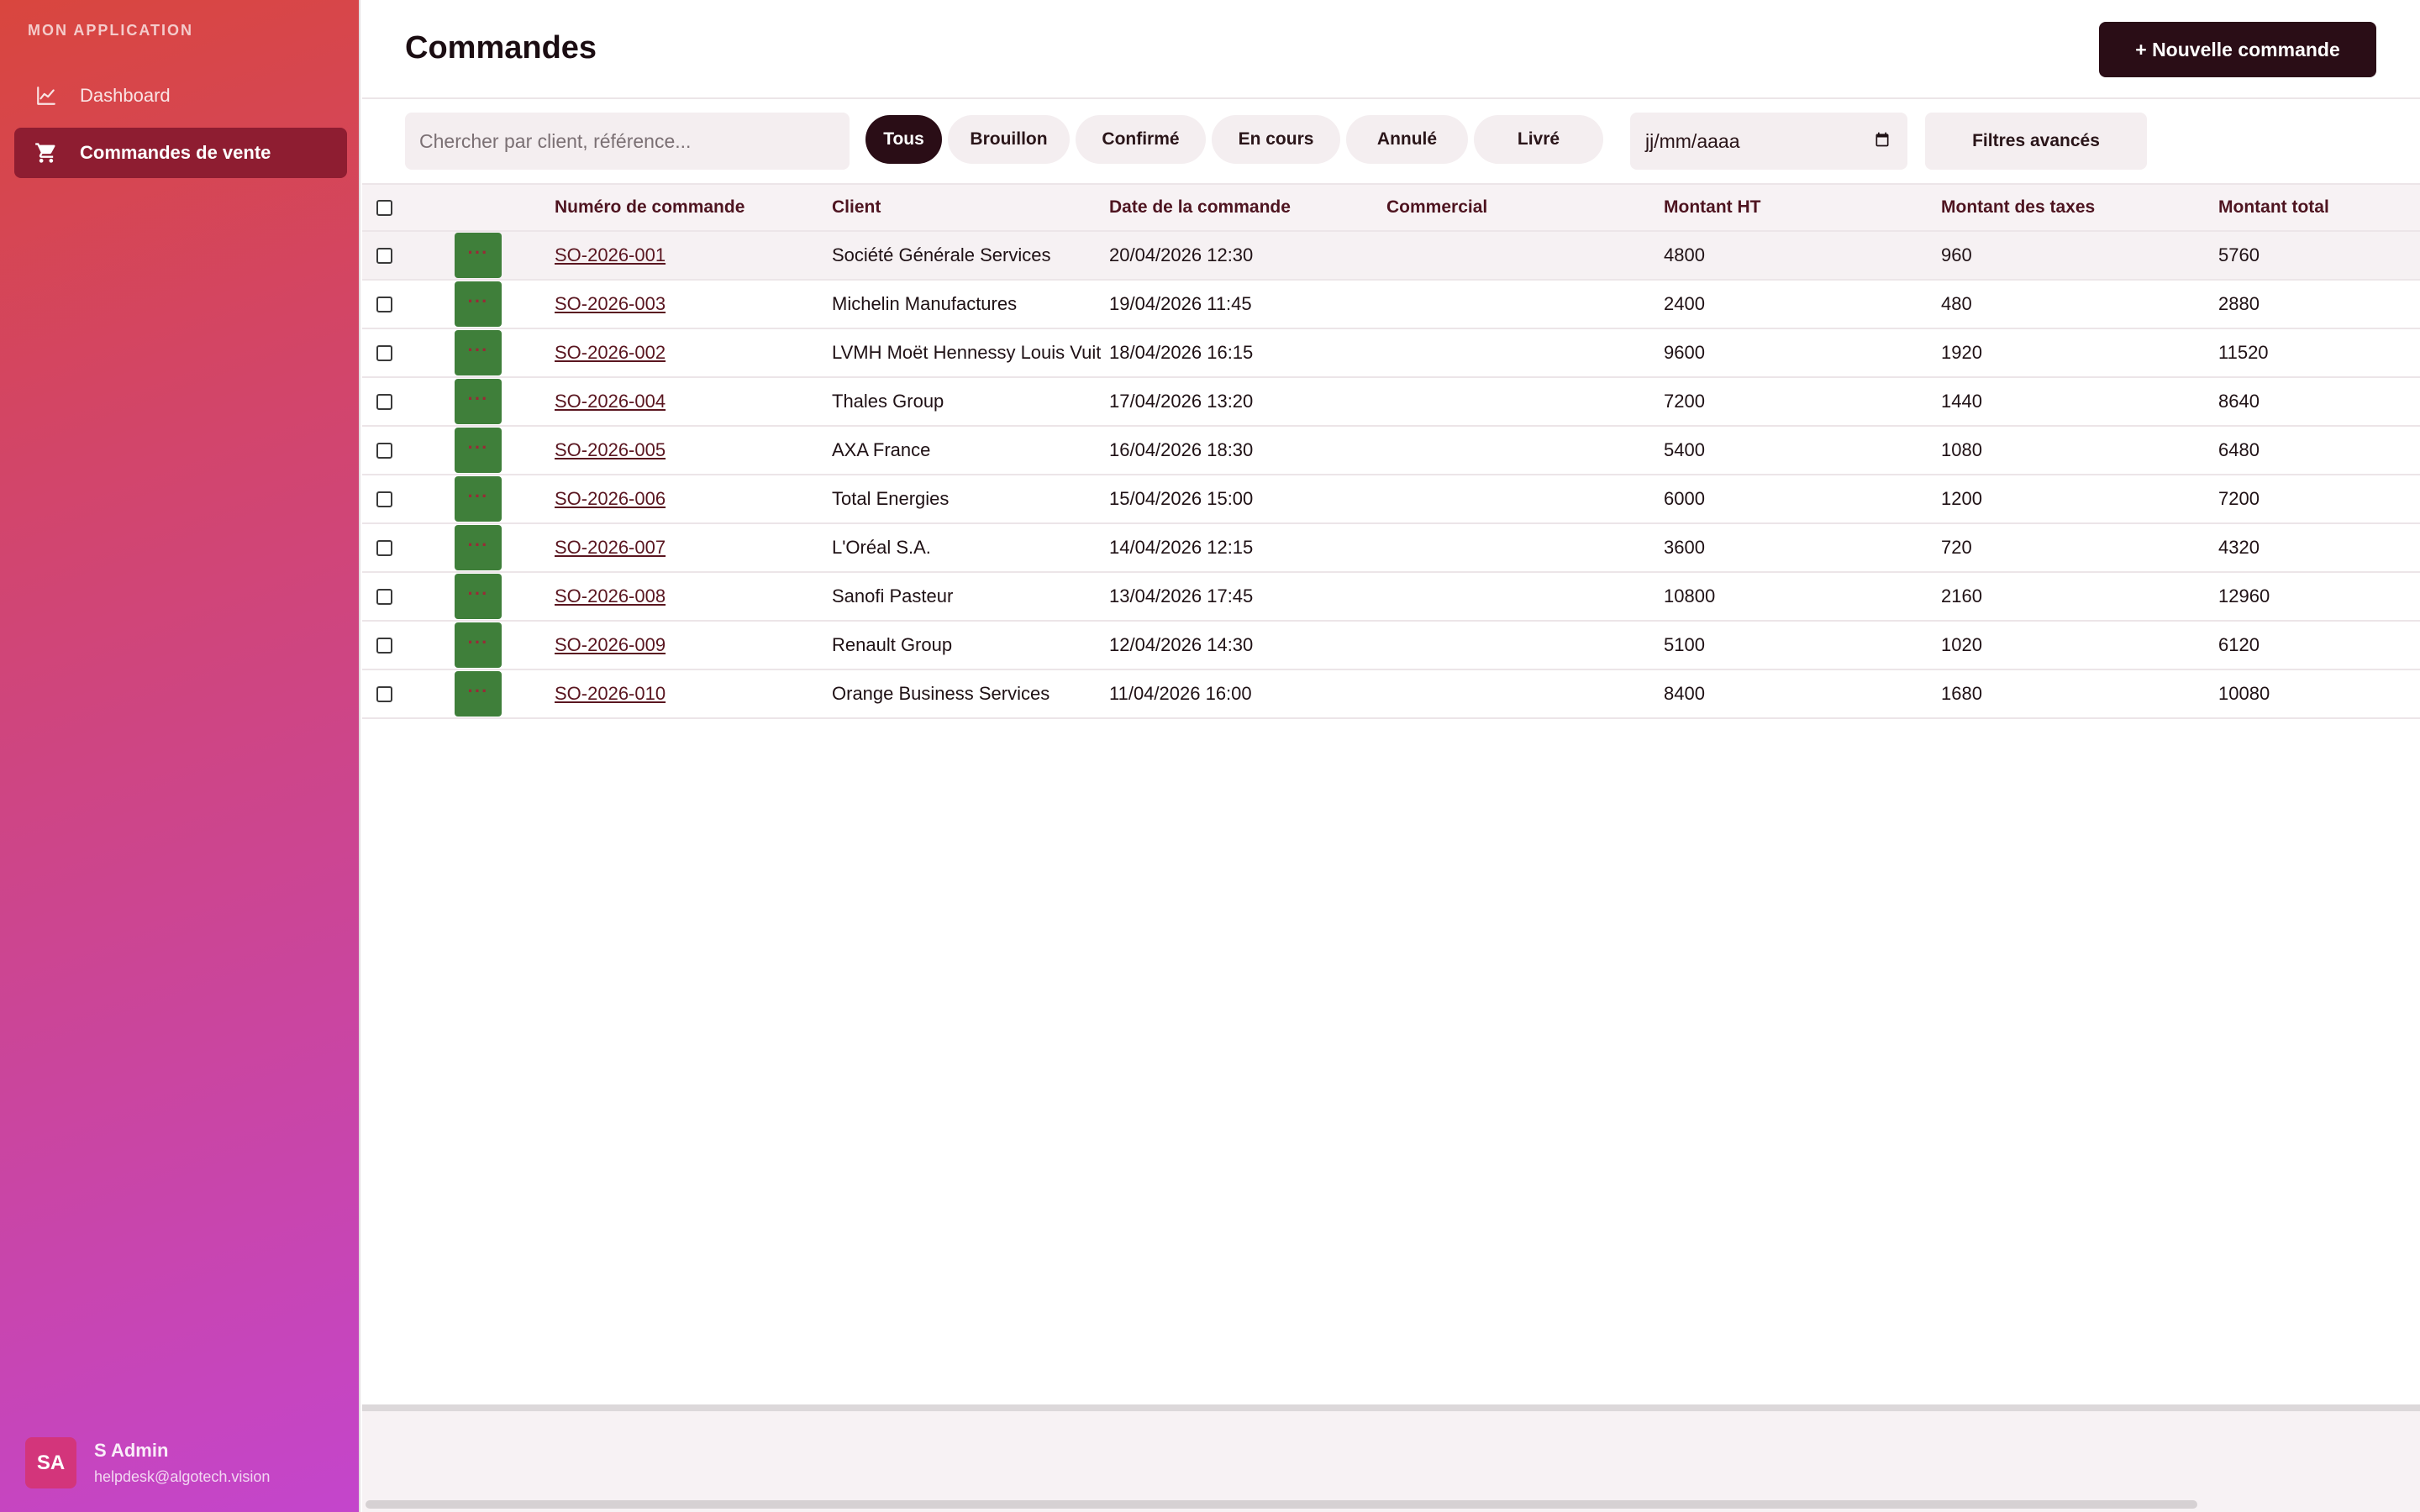 Image resolution: width=2420 pixels, height=1512 pixels. I want to click on order-number-link: SO-2026-008, so click(611, 596).